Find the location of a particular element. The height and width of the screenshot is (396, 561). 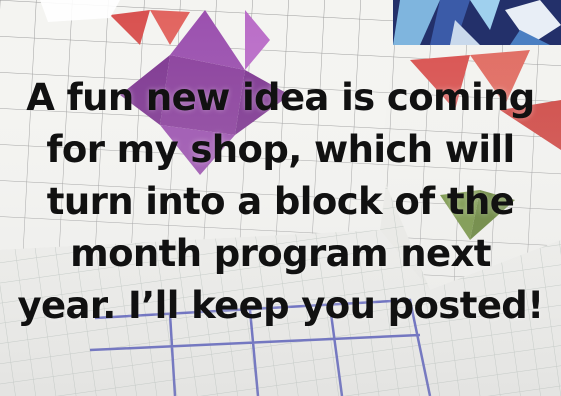

caption-line-3: turn into a block of the is located at coordinates (280, 201).